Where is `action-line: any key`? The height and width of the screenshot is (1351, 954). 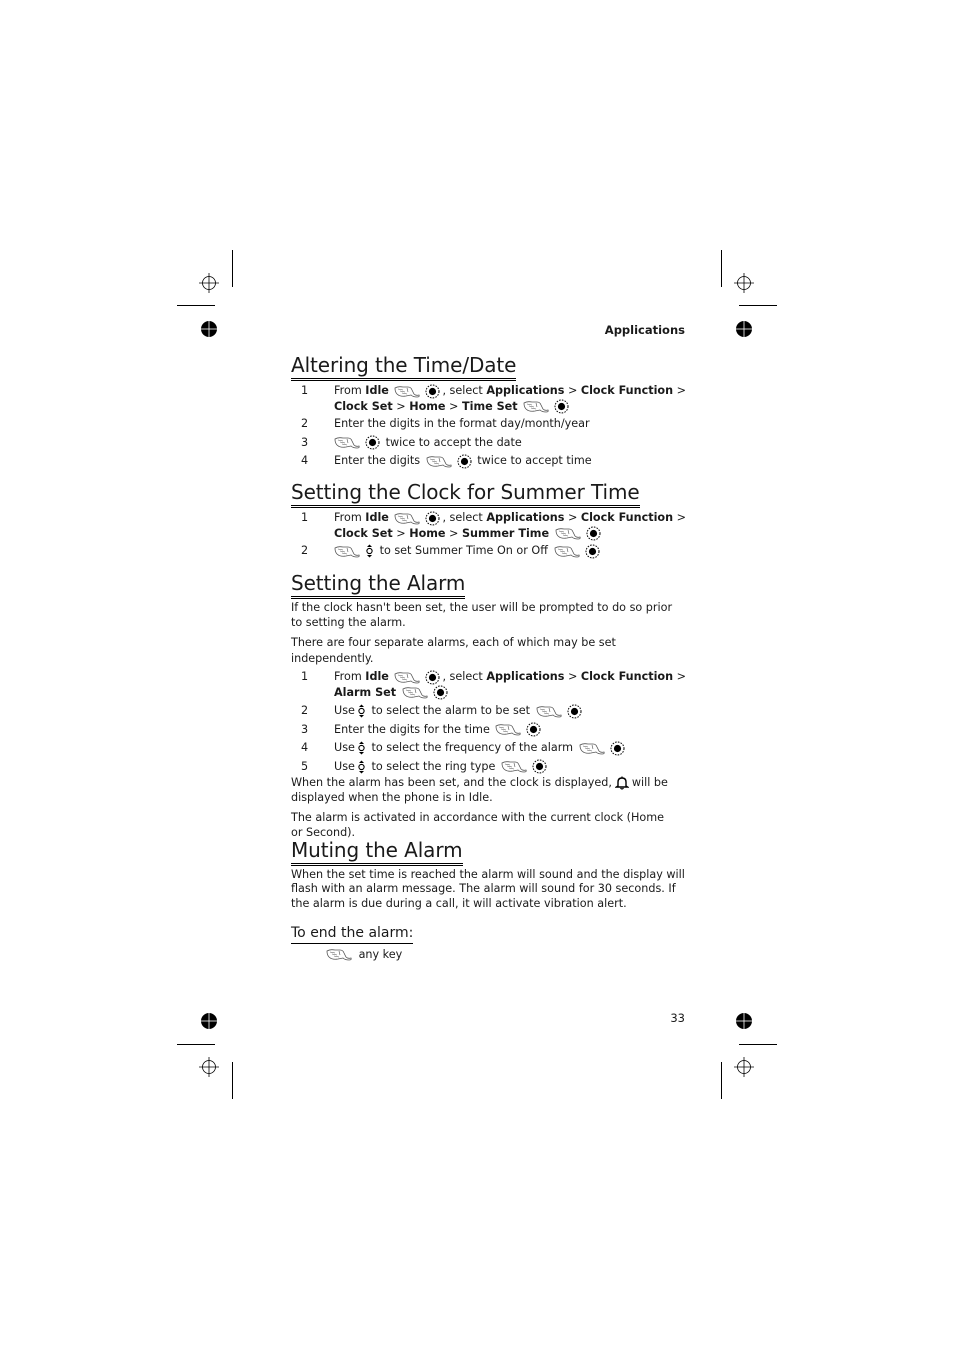
action-line: any key is located at coordinates (488, 955).